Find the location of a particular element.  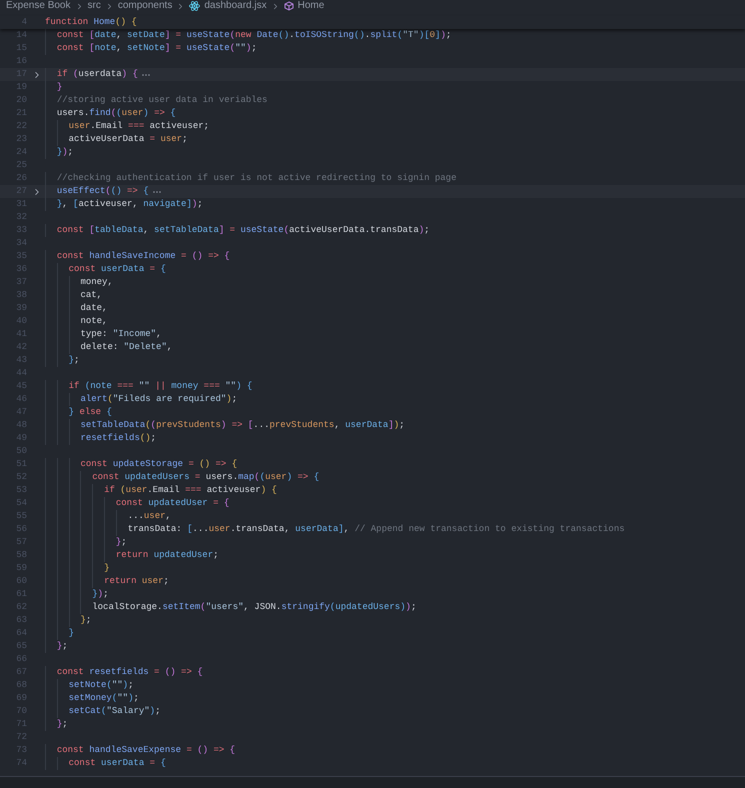

code-text: setTableData((prevStudents) => [...prevStudents, userData]); is located at coordinates (242, 425).